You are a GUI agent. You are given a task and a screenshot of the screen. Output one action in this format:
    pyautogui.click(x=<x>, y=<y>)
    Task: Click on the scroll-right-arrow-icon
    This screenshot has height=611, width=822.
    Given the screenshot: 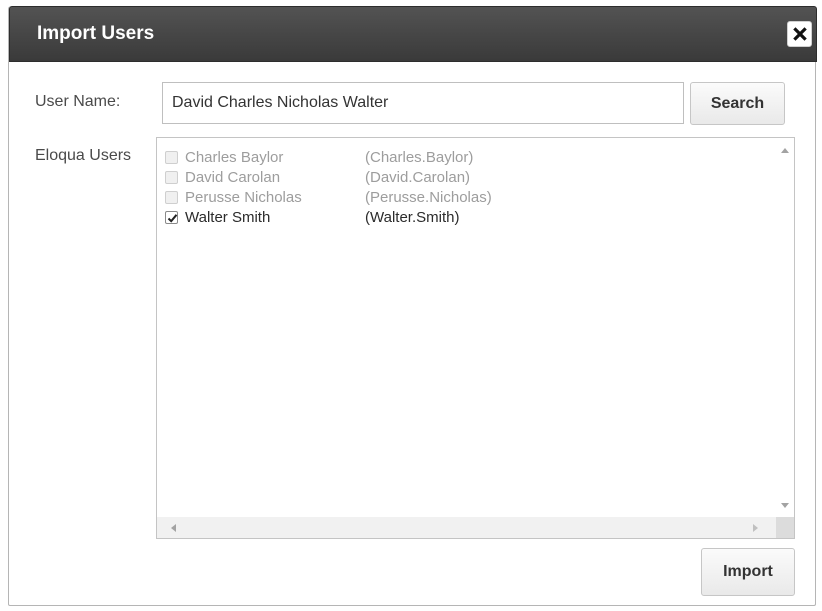 What is the action you would take?
    pyautogui.click(x=755, y=528)
    